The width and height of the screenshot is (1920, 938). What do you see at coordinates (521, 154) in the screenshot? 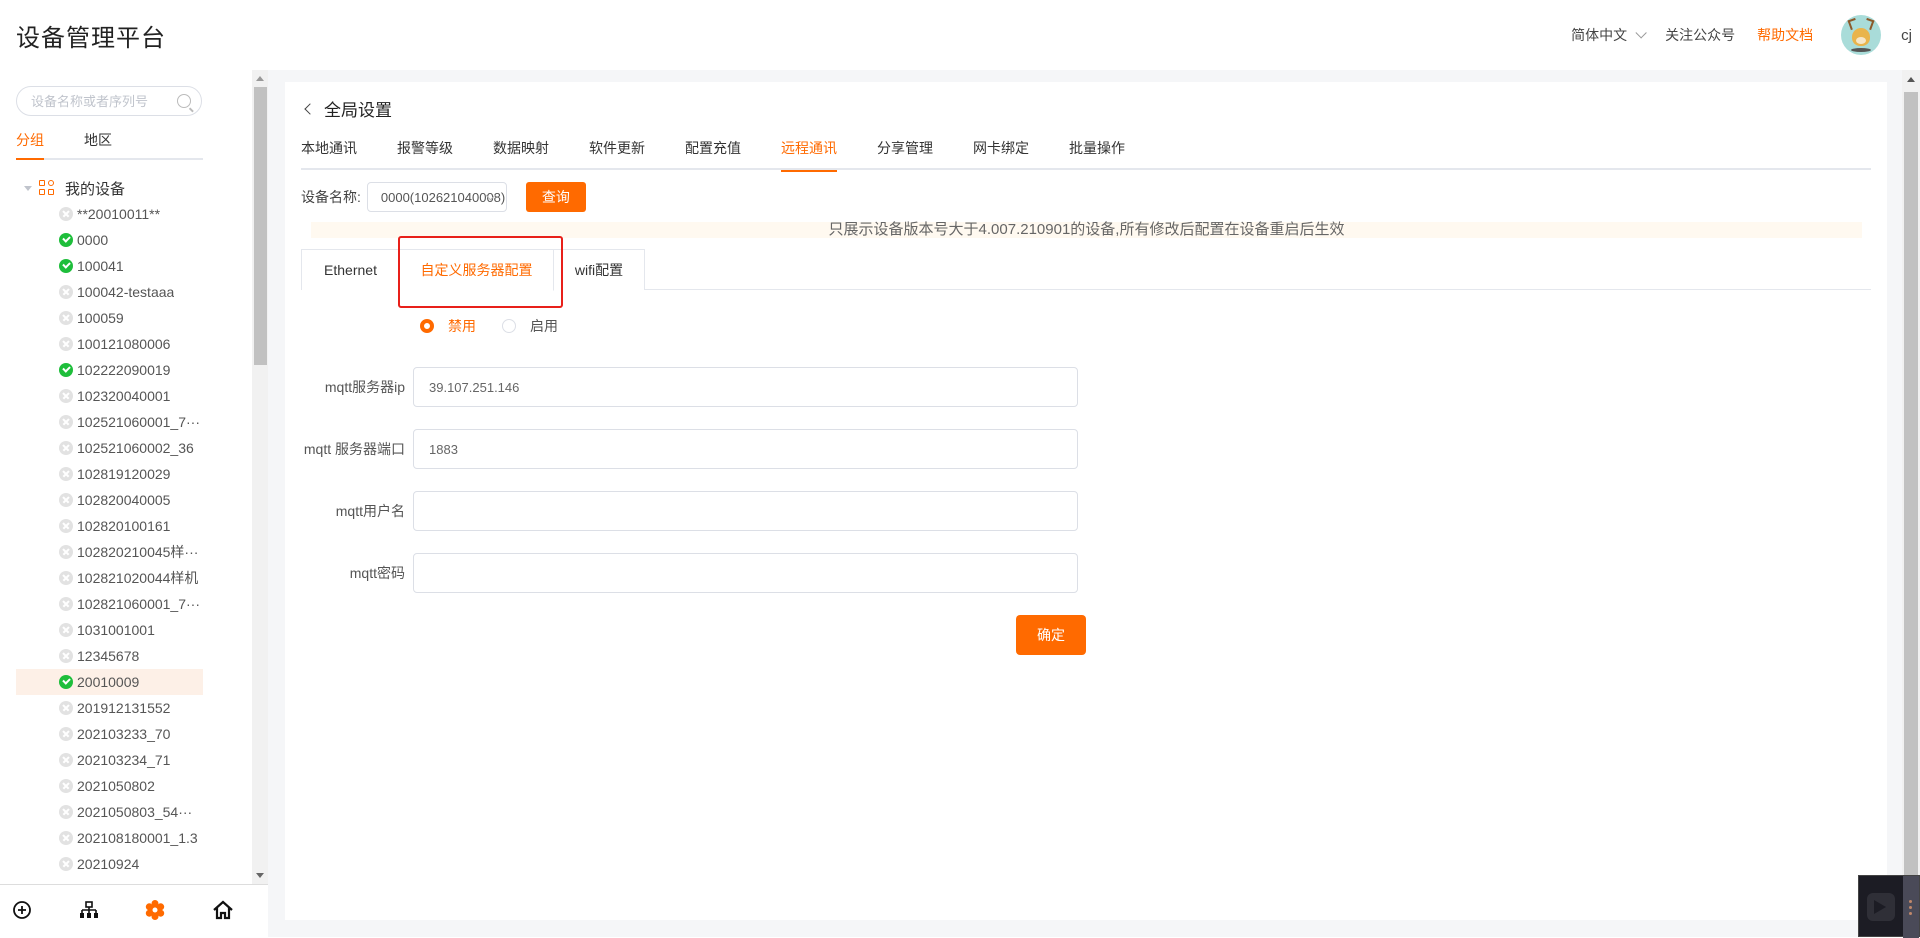
I see `tab-data-mapping: 数据映射` at bounding box center [521, 154].